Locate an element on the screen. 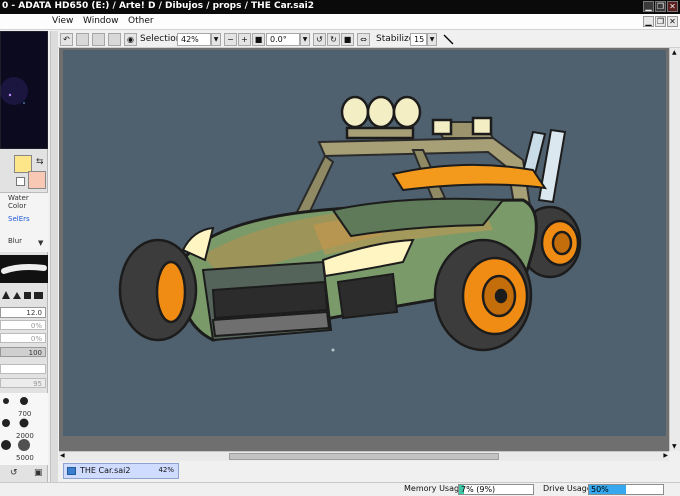 The image size is (680, 496). undo-icon: ↶ is located at coordinates (66, 39).